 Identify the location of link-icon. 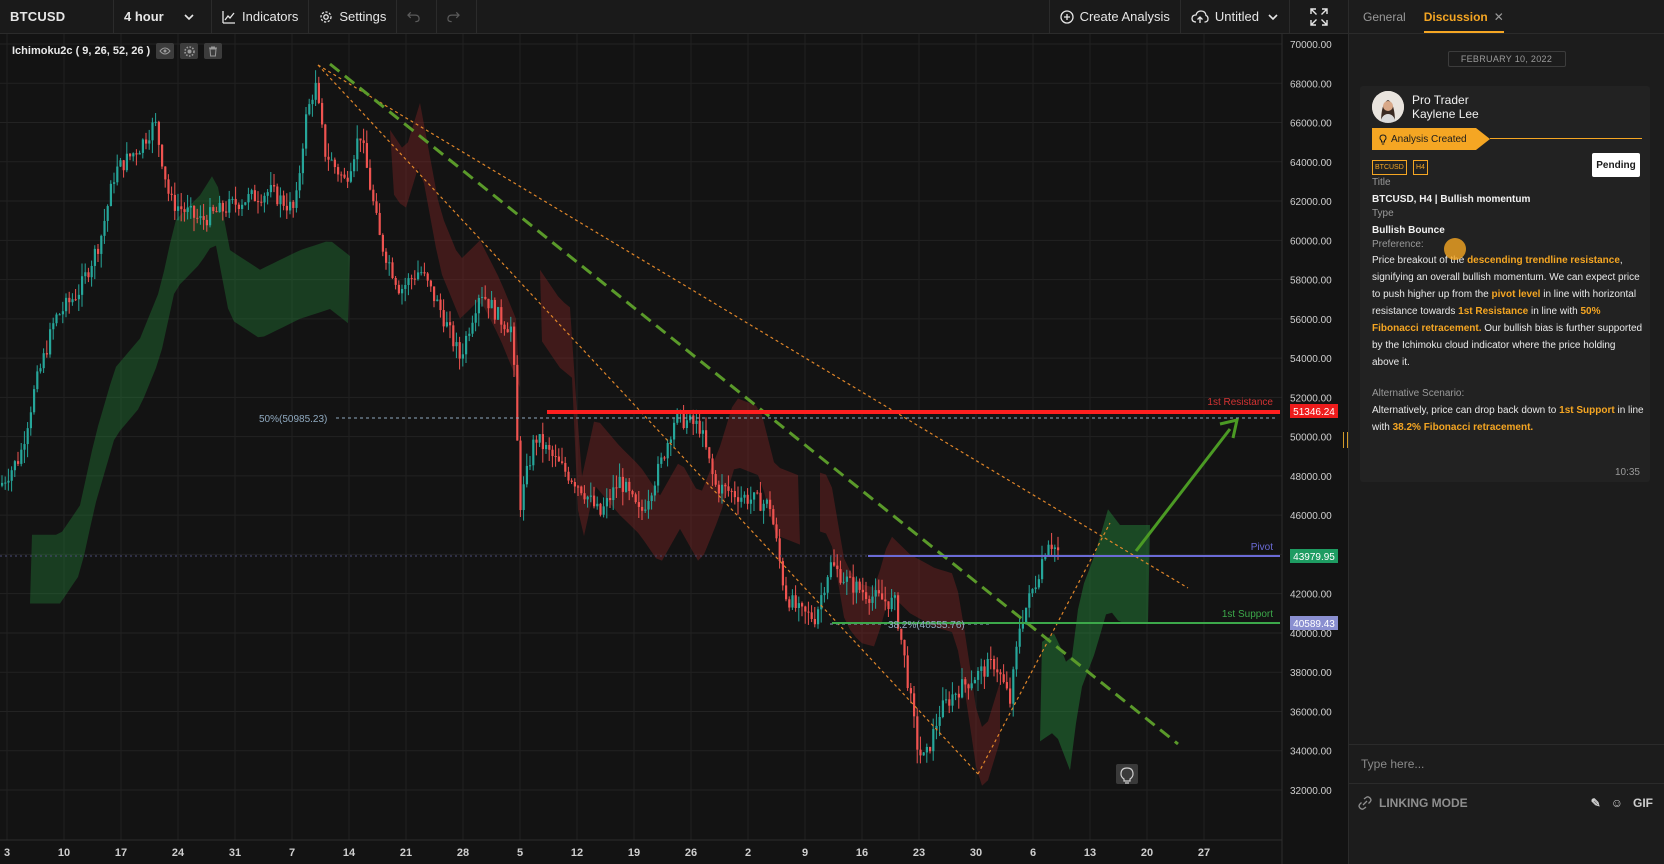
(1365, 803).